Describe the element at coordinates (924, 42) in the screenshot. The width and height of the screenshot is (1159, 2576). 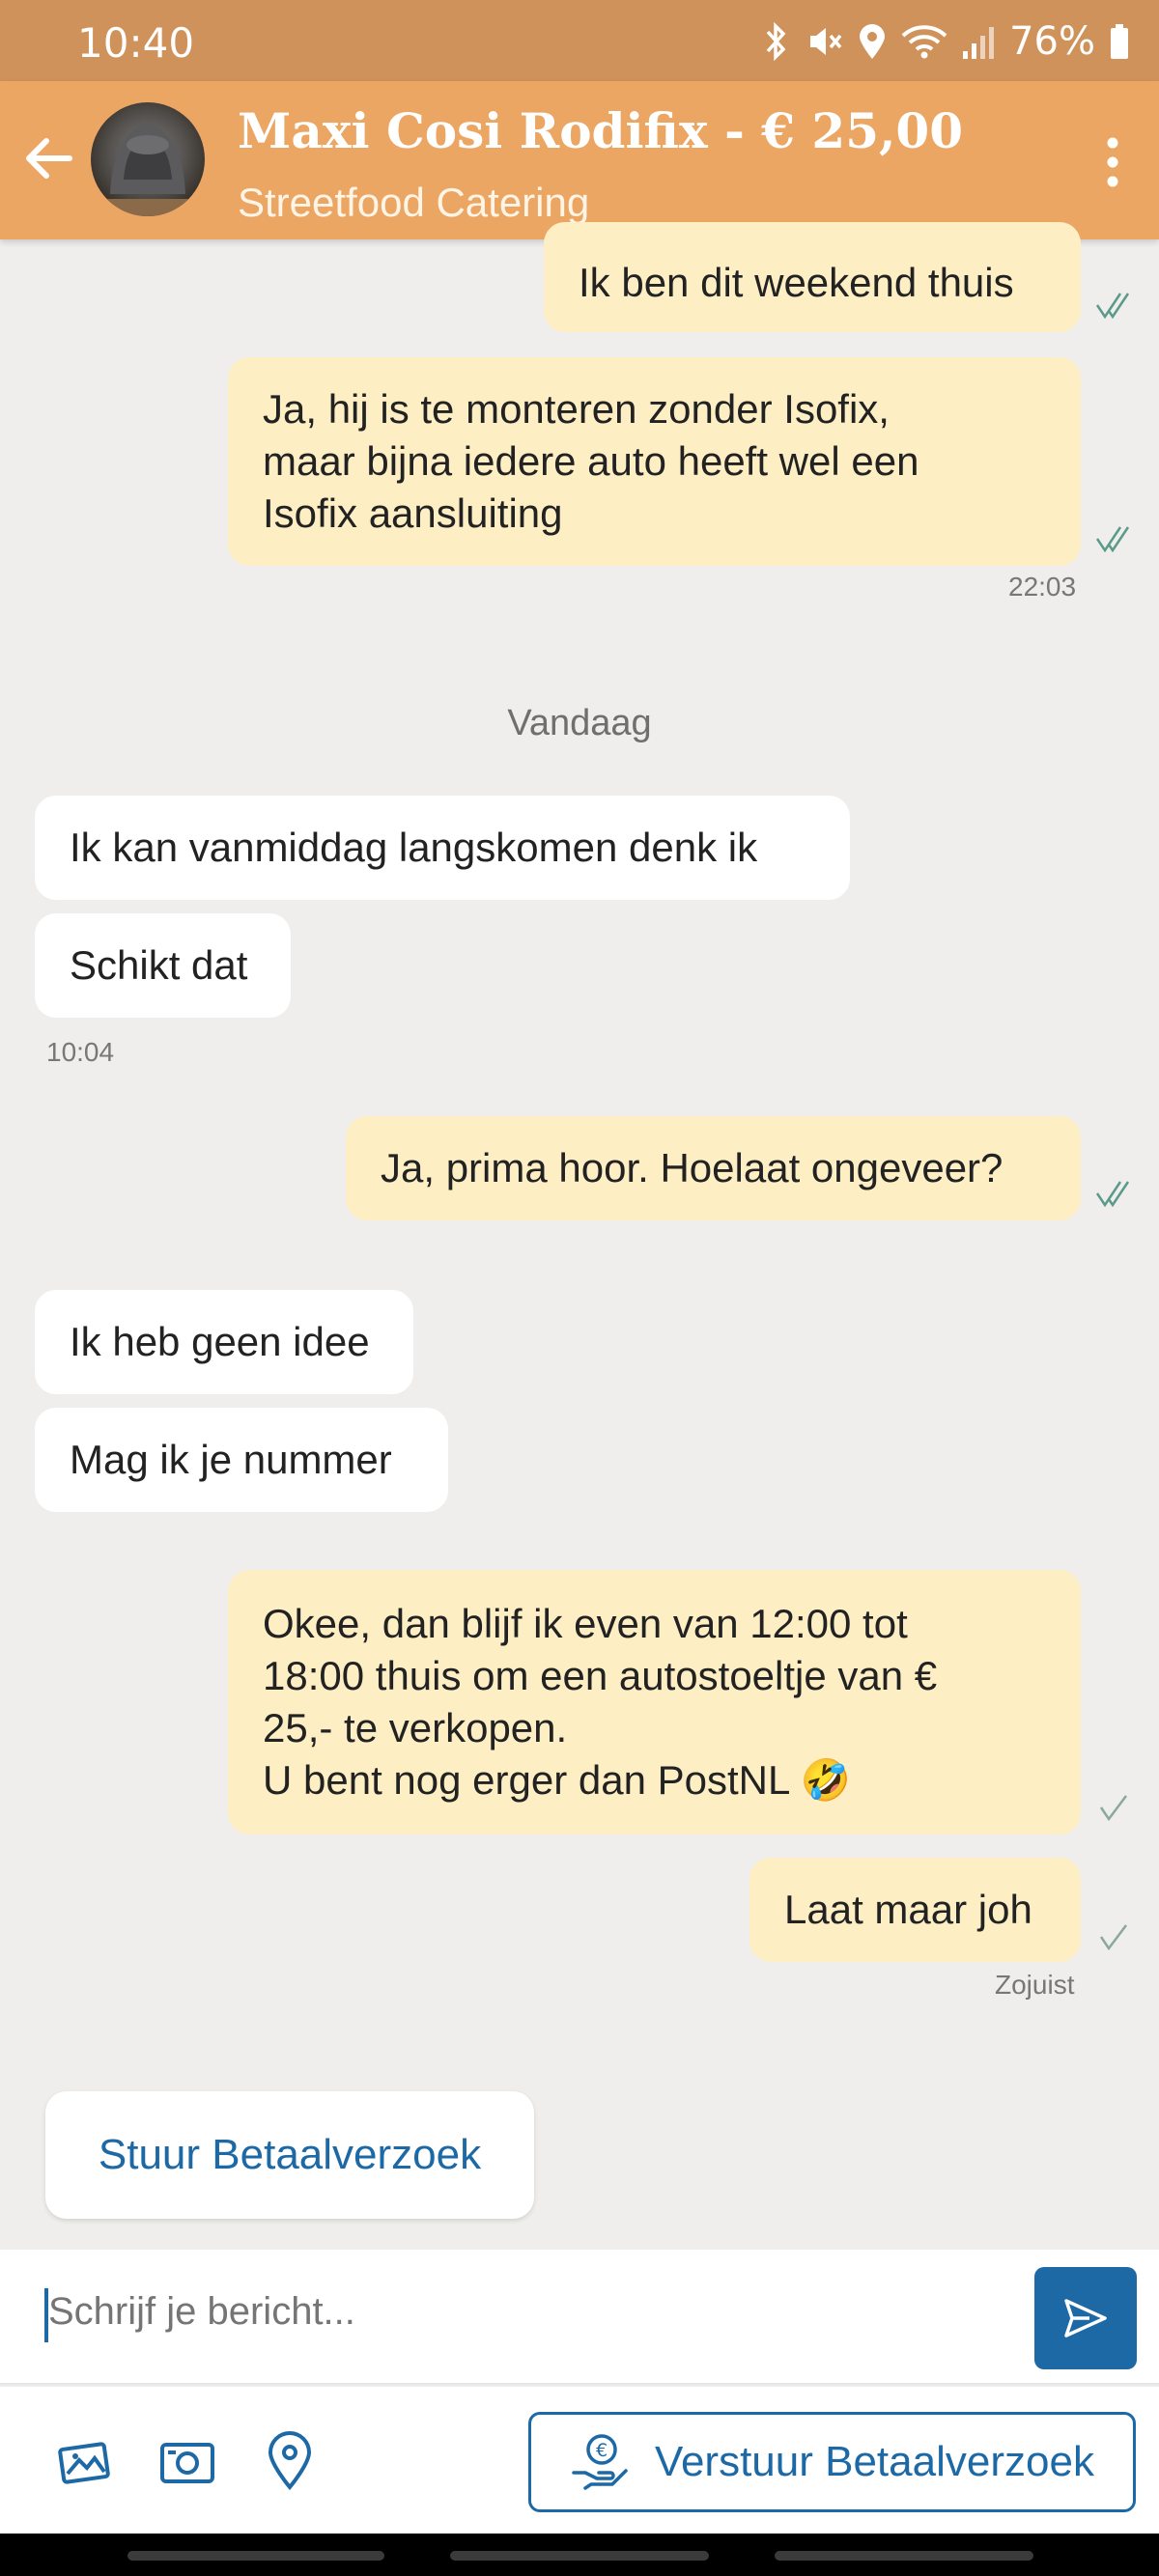
I see `wifi-icon` at that location.